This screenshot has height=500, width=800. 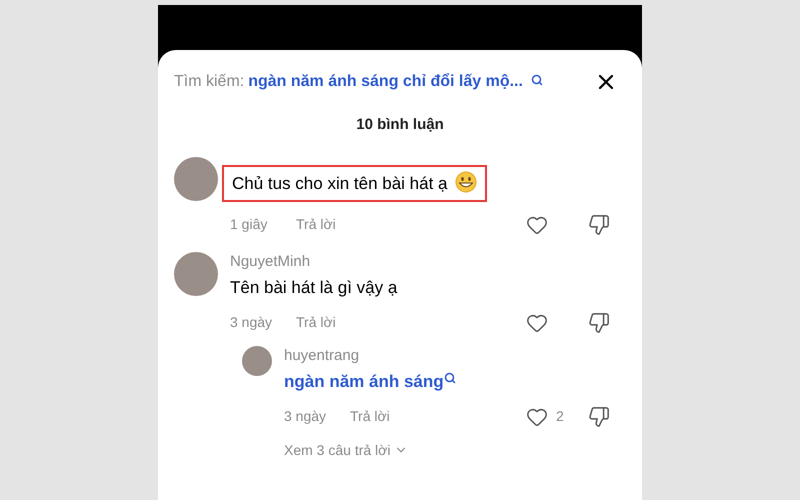 What do you see at coordinates (249, 224) in the screenshot?
I see `time-label: 1 giây` at bounding box center [249, 224].